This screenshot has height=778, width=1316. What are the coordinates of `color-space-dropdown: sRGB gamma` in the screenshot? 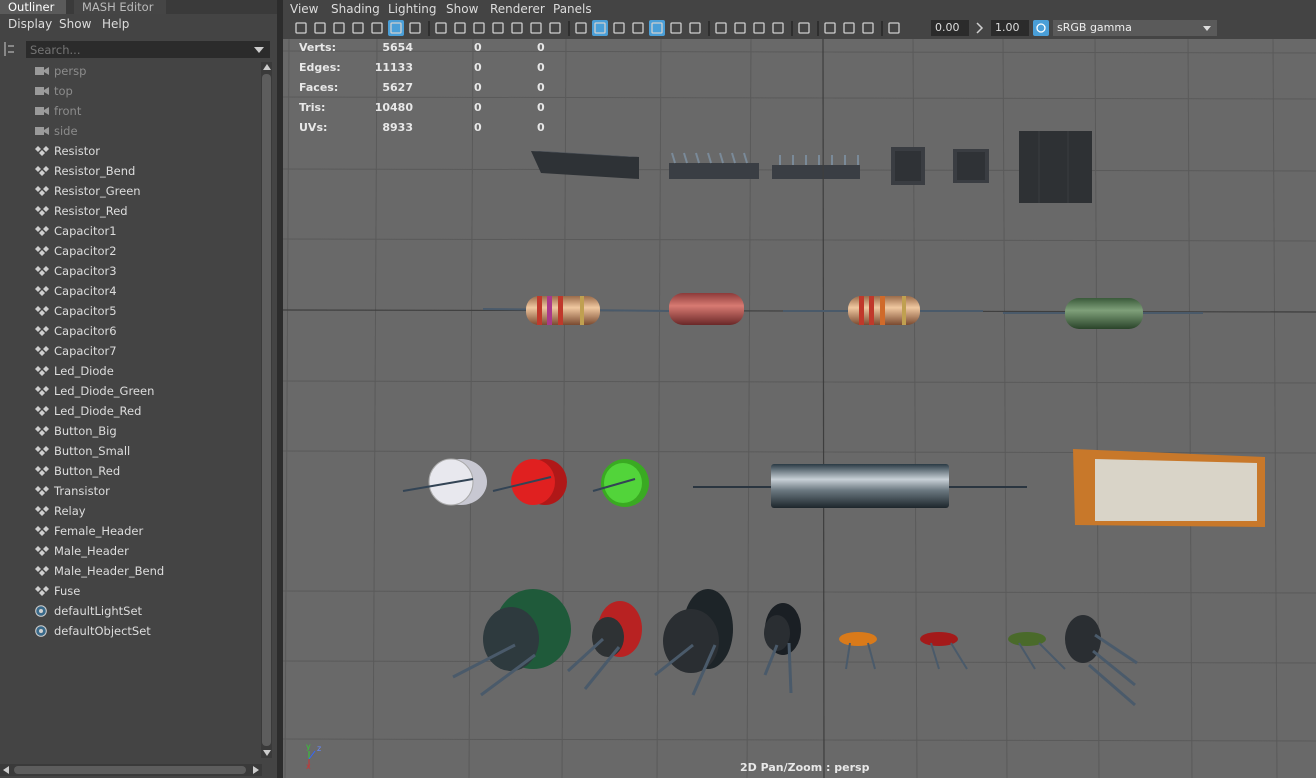 It's located at (1135, 28).